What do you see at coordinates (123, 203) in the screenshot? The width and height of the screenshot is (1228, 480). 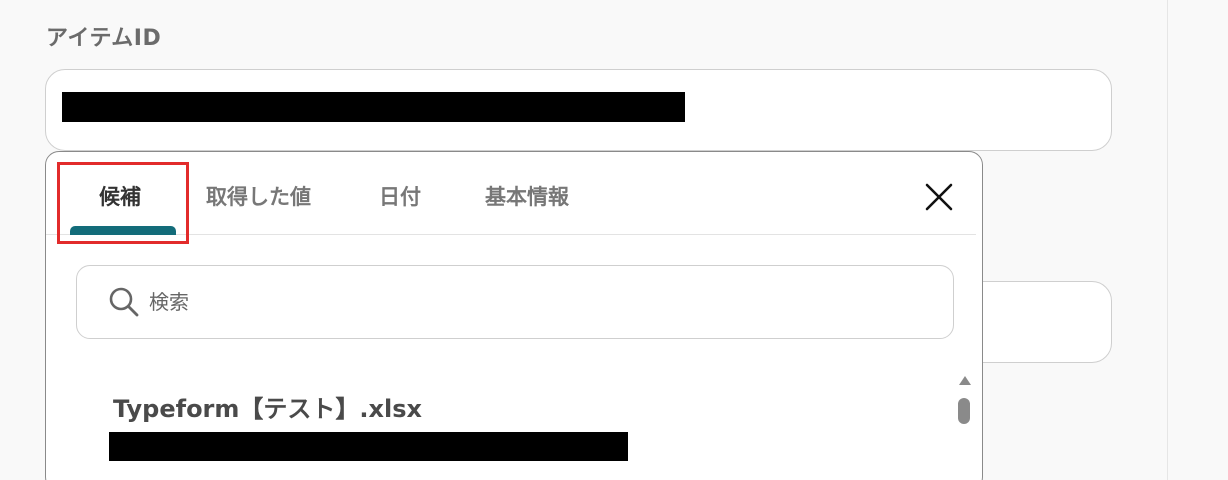 I see `tab-highlight-annotation` at bounding box center [123, 203].